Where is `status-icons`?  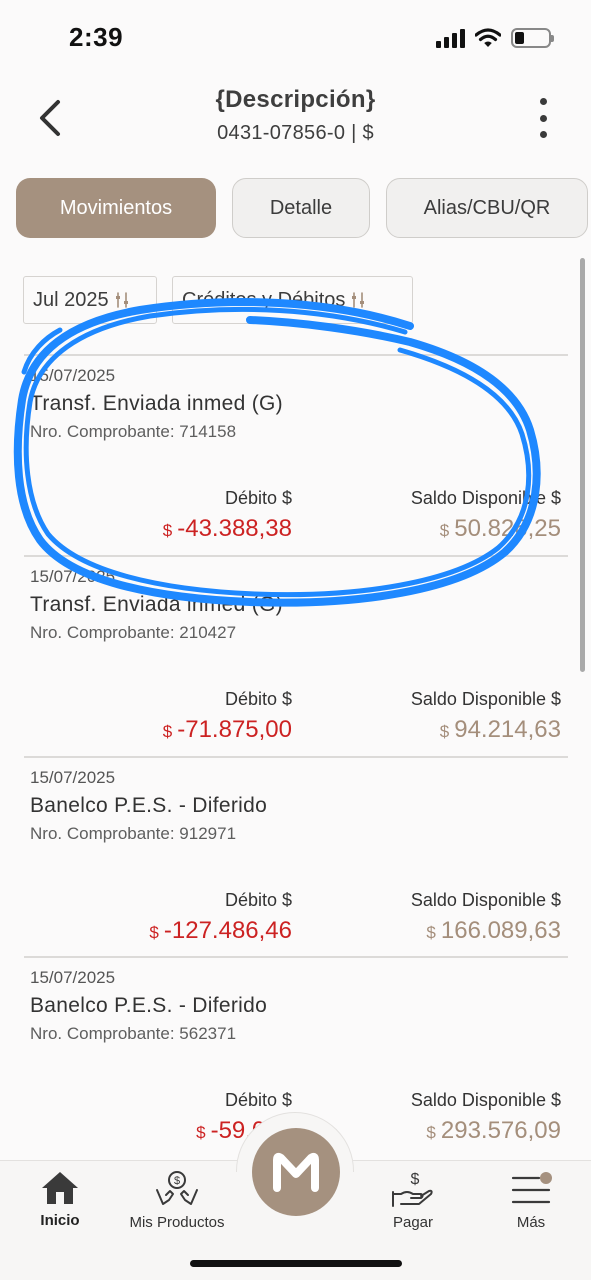
status-icons is located at coordinates (495, 38).